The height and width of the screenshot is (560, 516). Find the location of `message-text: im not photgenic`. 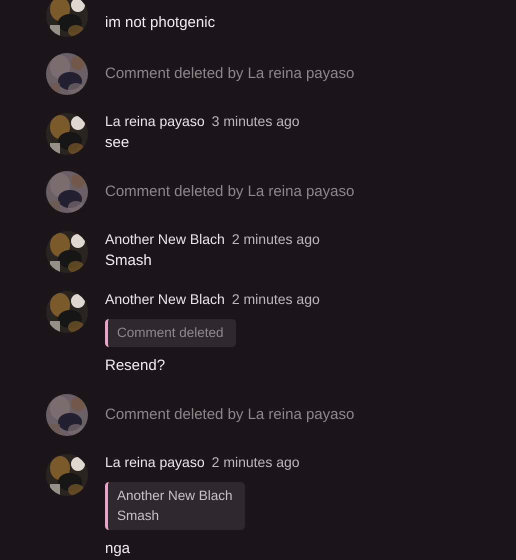

message-text: im not photgenic is located at coordinates (160, 23).